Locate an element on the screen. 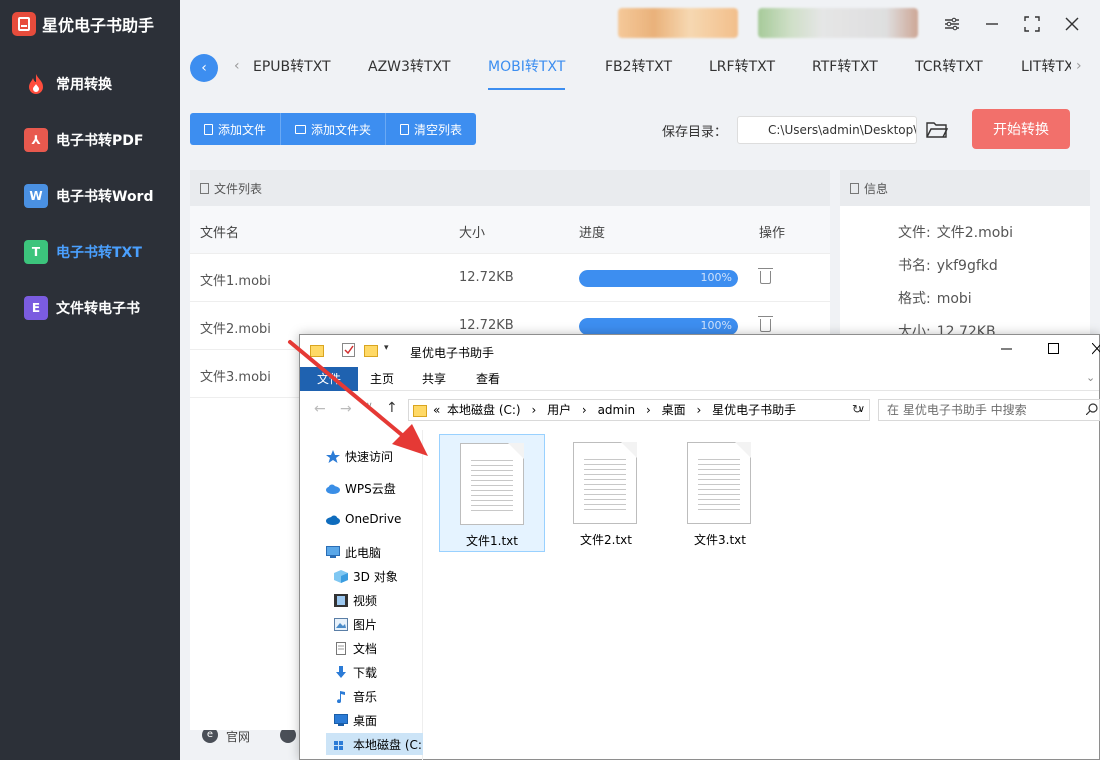  save-dir-input: C:\Users\admin\Desktop\ is located at coordinates (827, 130).